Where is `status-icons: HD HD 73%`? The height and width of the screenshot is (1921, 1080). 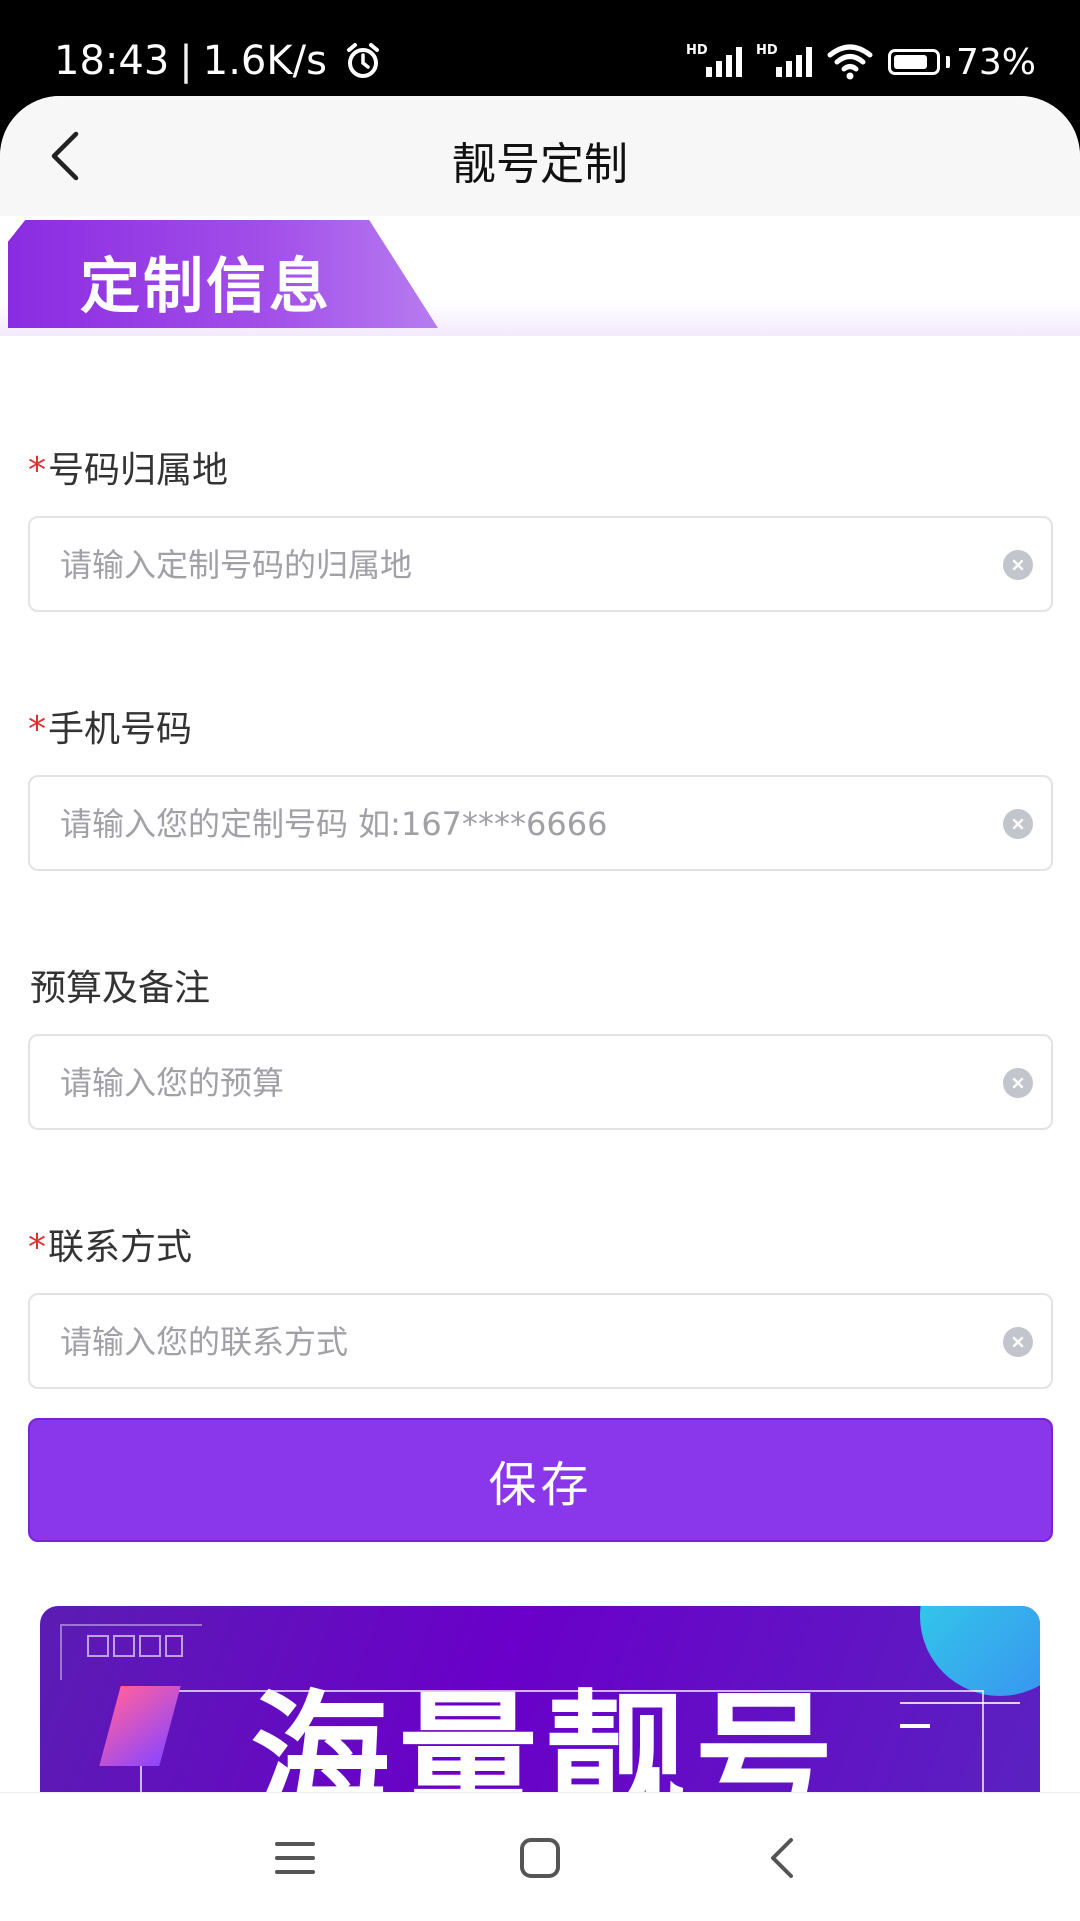
status-icons: HD HD 73% is located at coordinates (861, 62).